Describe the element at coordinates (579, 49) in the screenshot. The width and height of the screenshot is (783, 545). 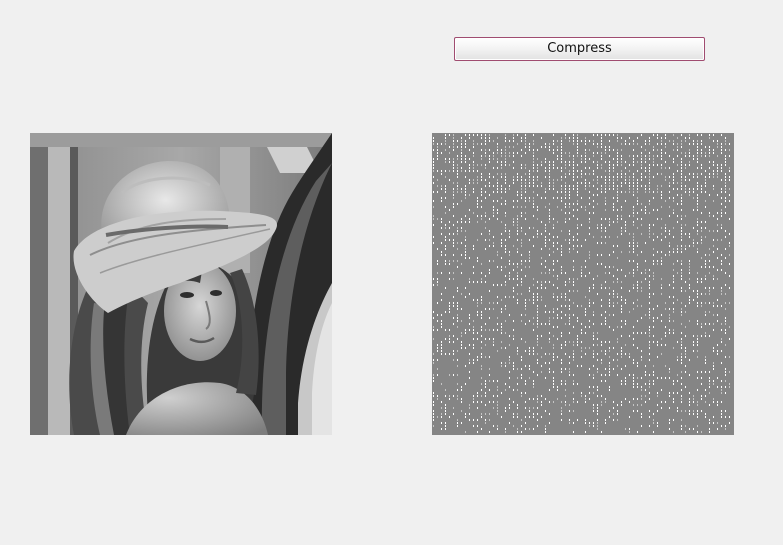
I see `compress-button: Compress` at that location.